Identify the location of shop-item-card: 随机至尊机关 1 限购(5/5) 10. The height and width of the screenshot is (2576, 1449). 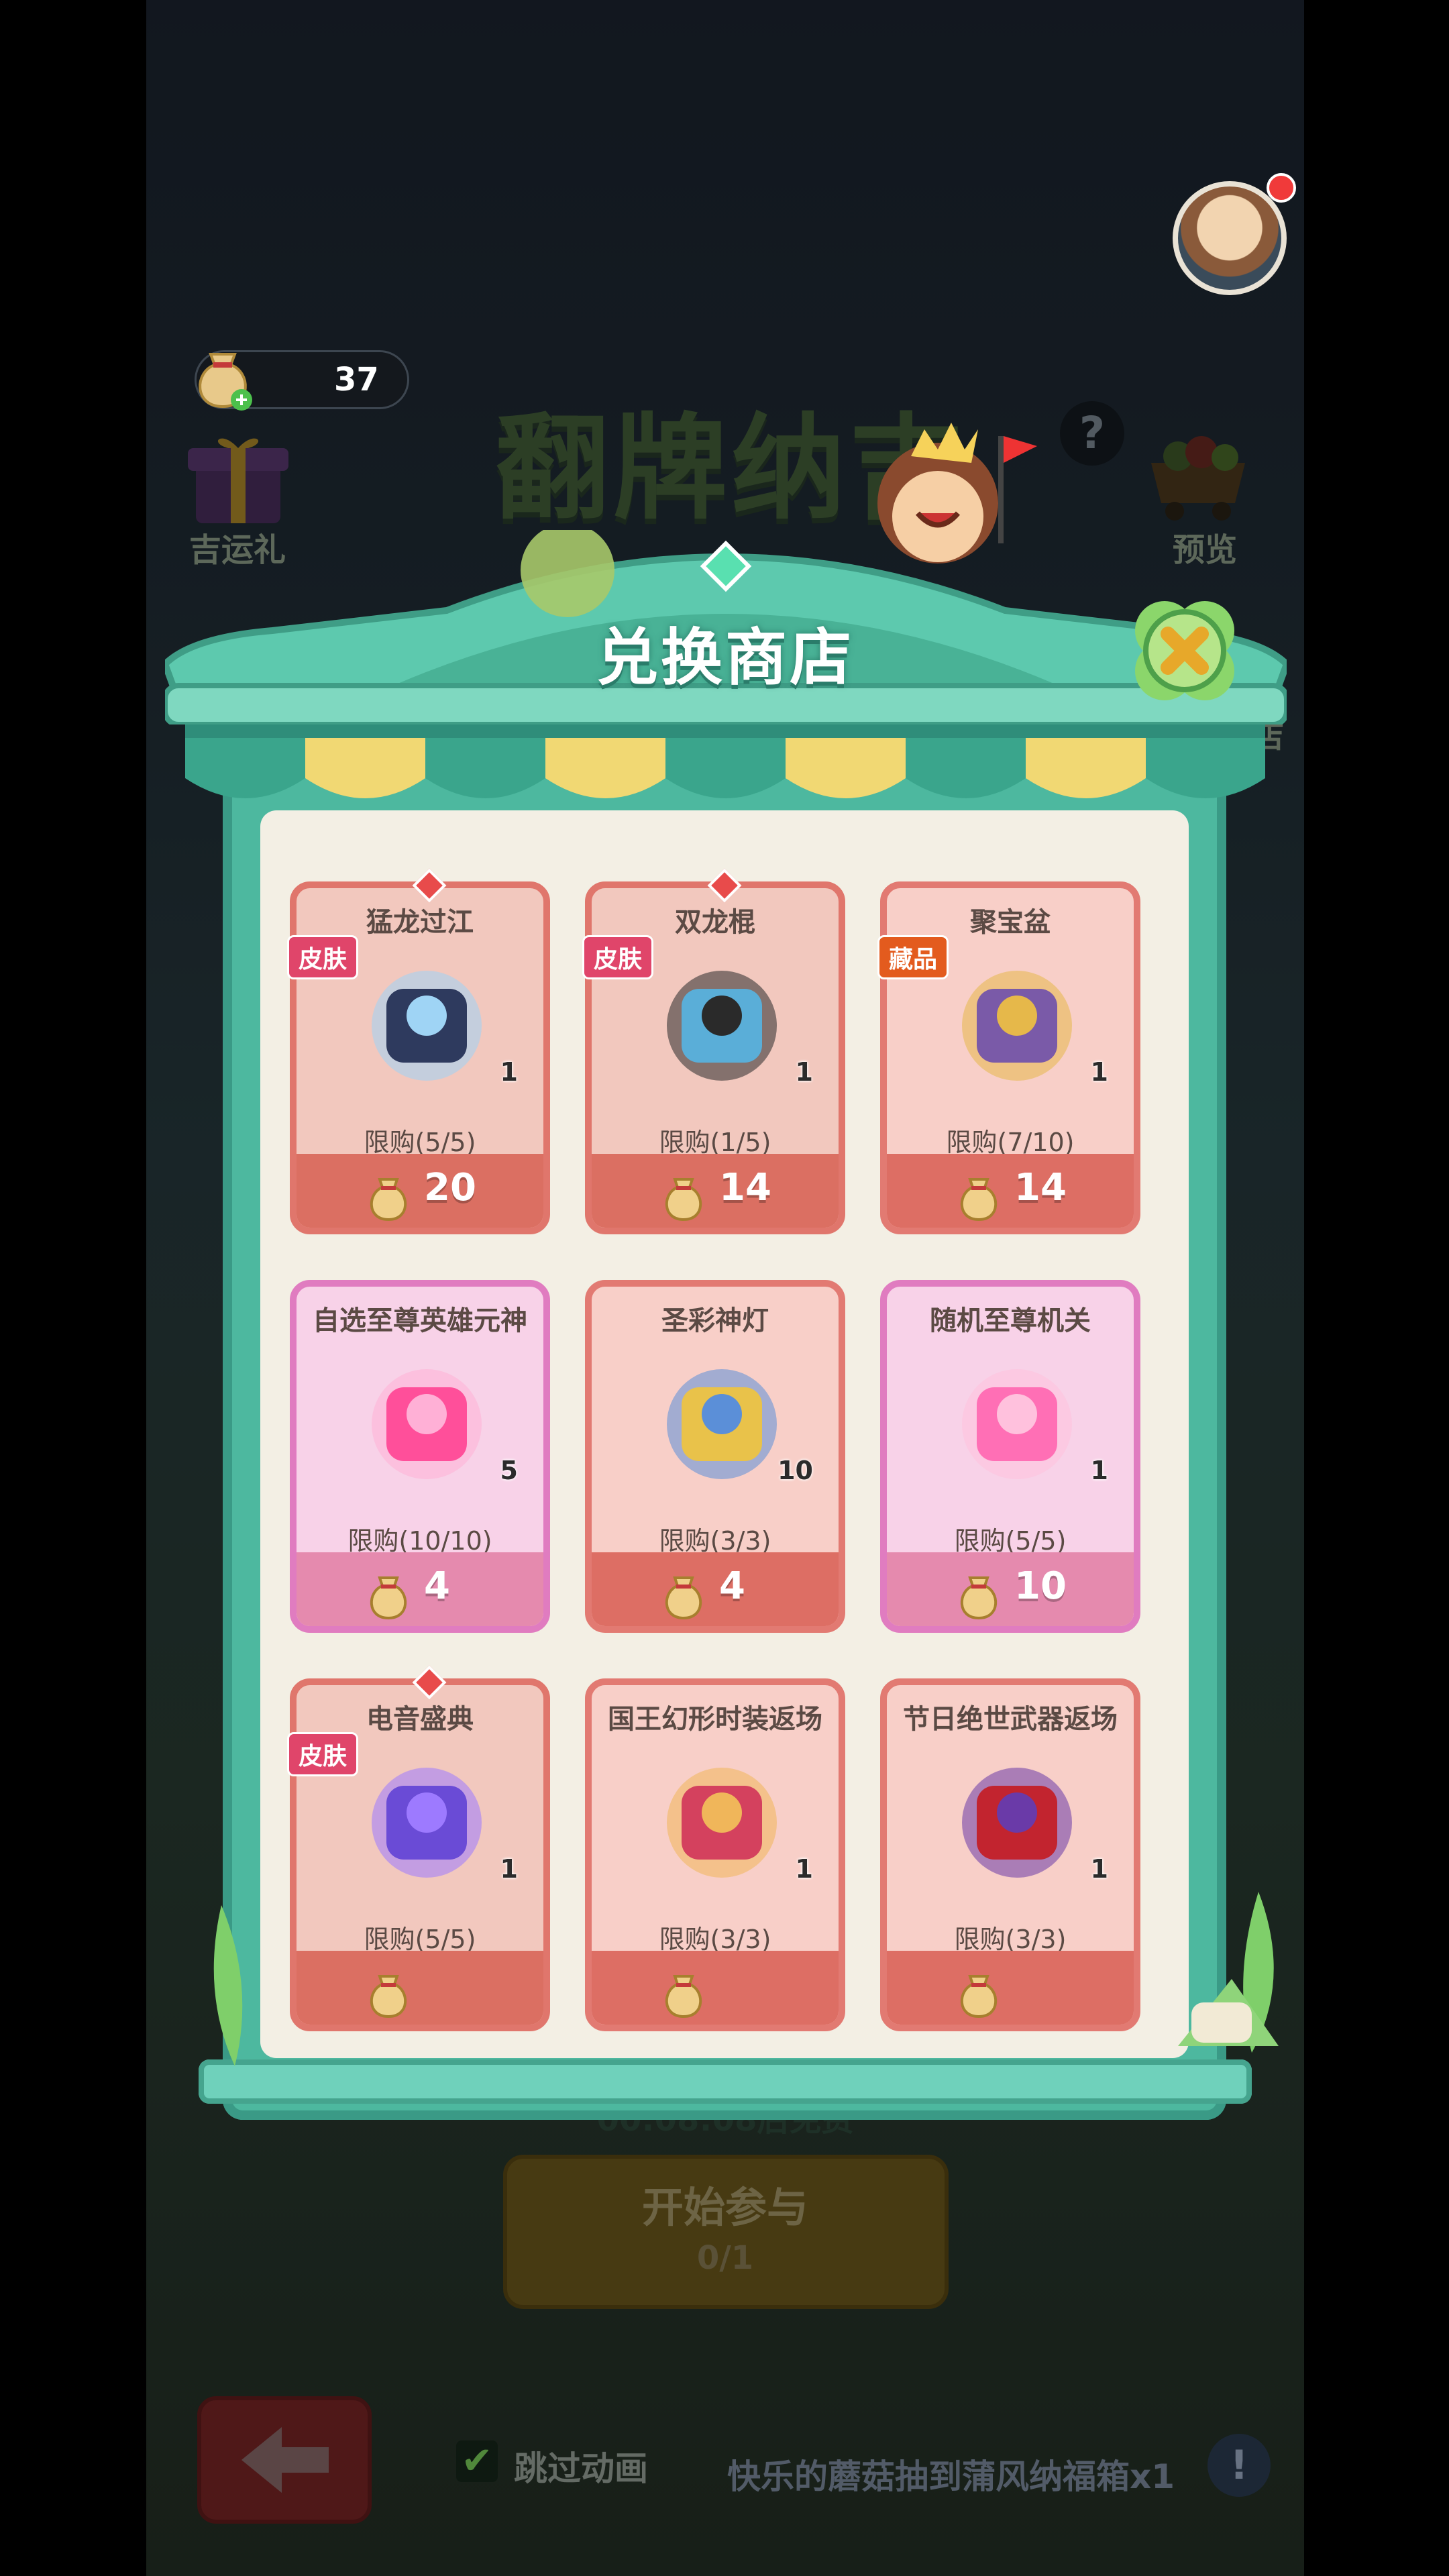
(1010, 1456).